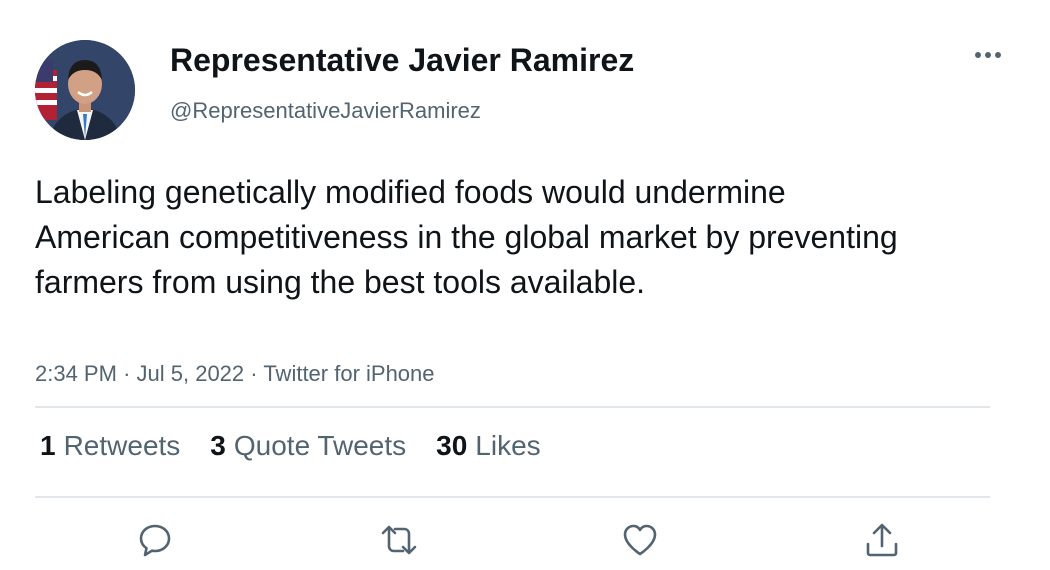 The width and height of the screenshot is (1050, 570). Describe the element at coordinates (402, 60) in the screenshot. I see `author-display-name: Representative Javier Ramirez` at that location.